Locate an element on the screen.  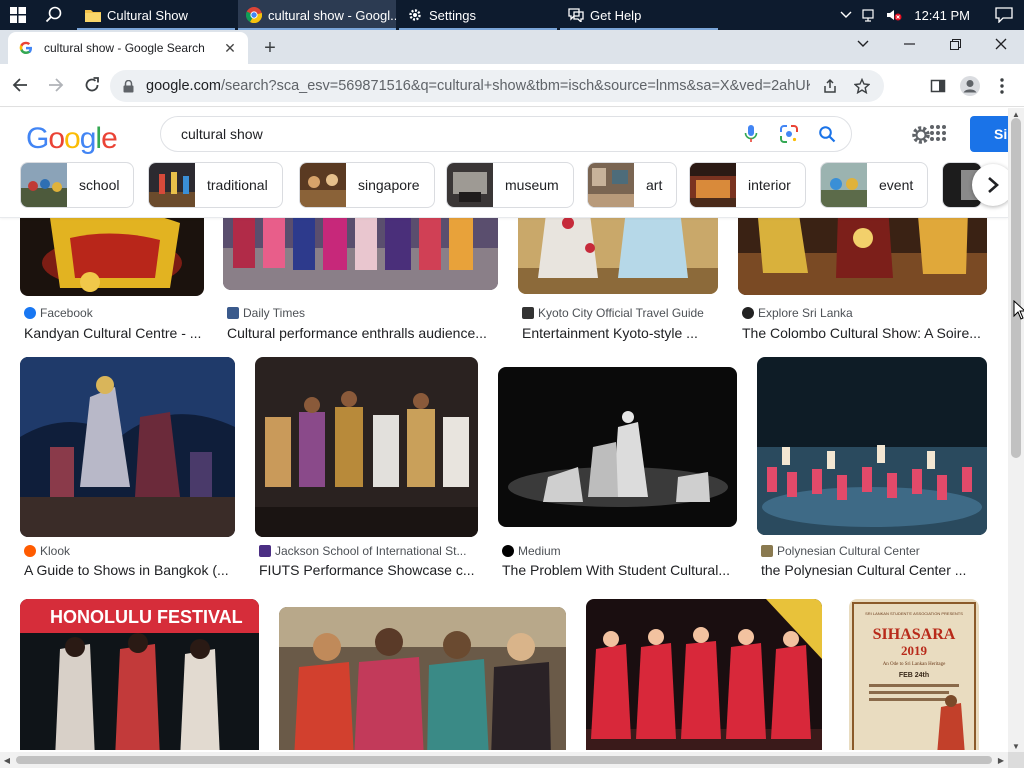
scroll-right-arrow-icon: ▶ is located at coordinates (1001, 760).